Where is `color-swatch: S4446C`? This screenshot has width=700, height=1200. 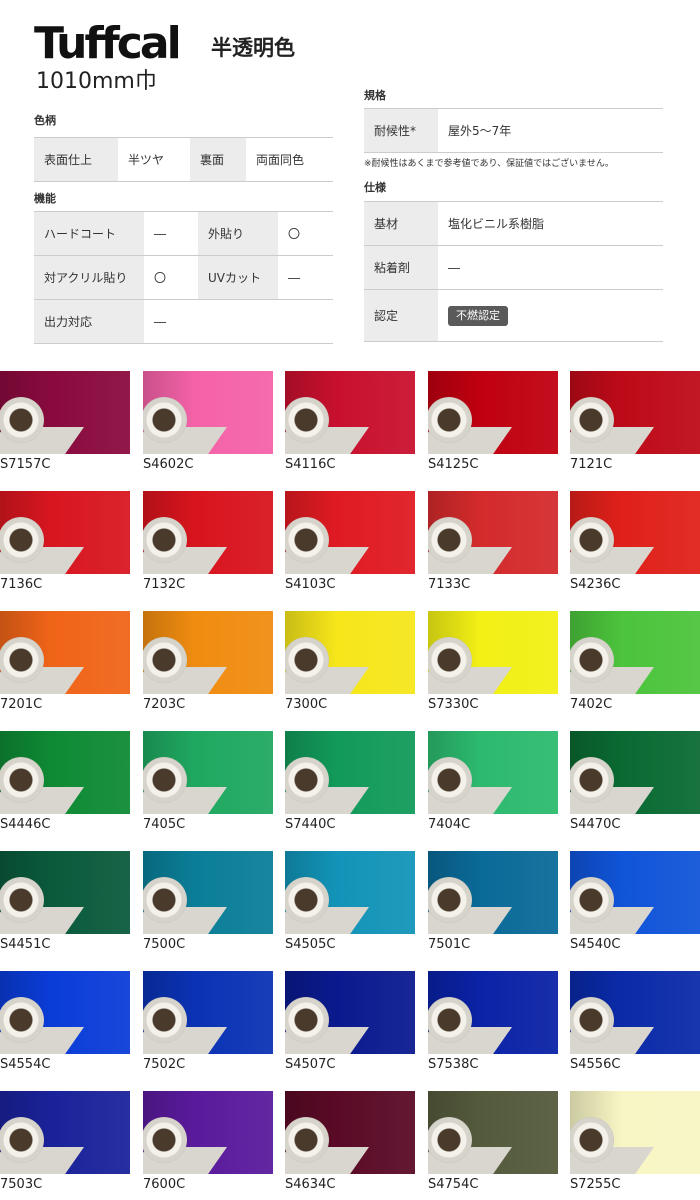 color-swatch: S4446C is located at coordinates (65, 782).